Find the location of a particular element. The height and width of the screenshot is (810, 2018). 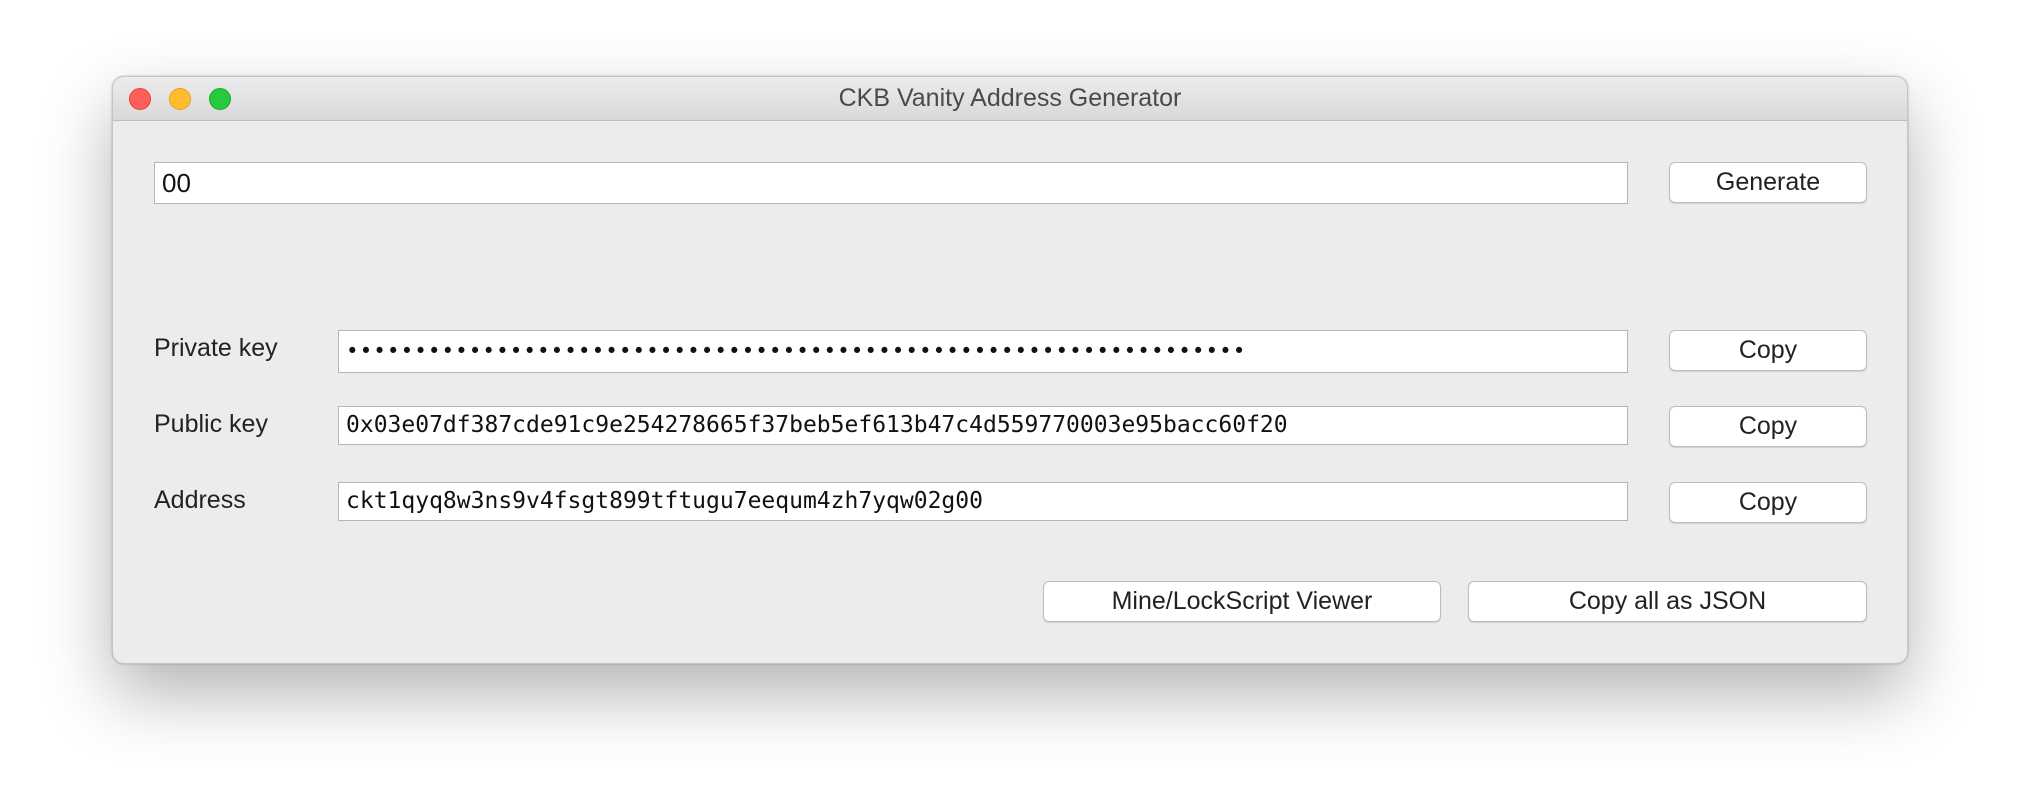

address-label: Address is located at coordinates (200, 500).